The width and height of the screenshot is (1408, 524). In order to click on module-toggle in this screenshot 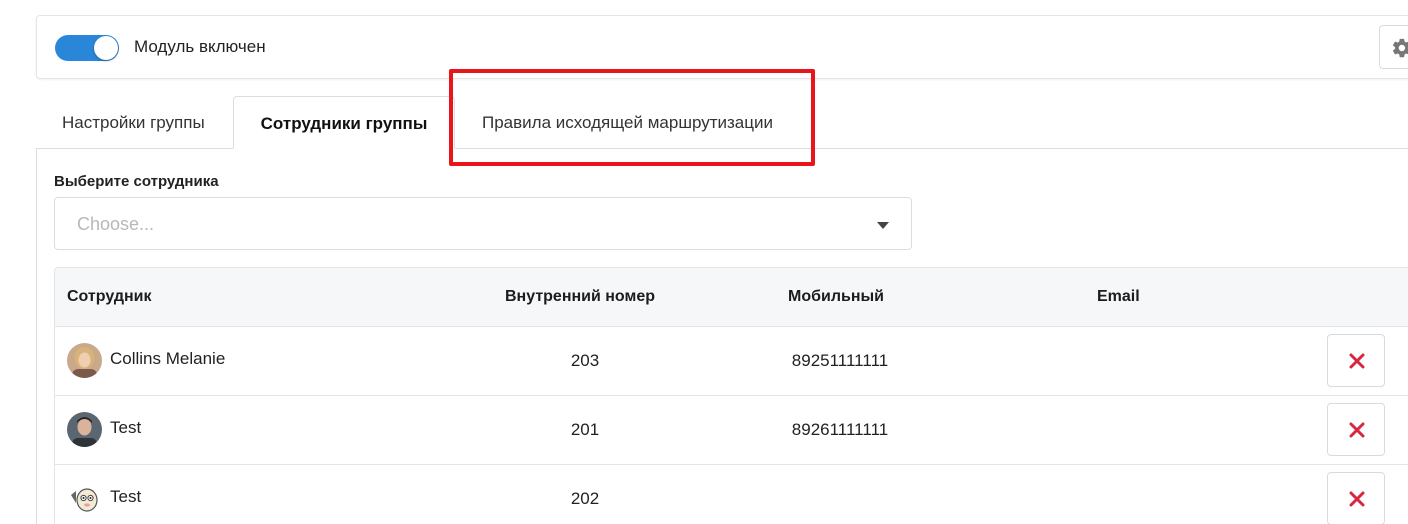, I will do `click(87, 48)`.